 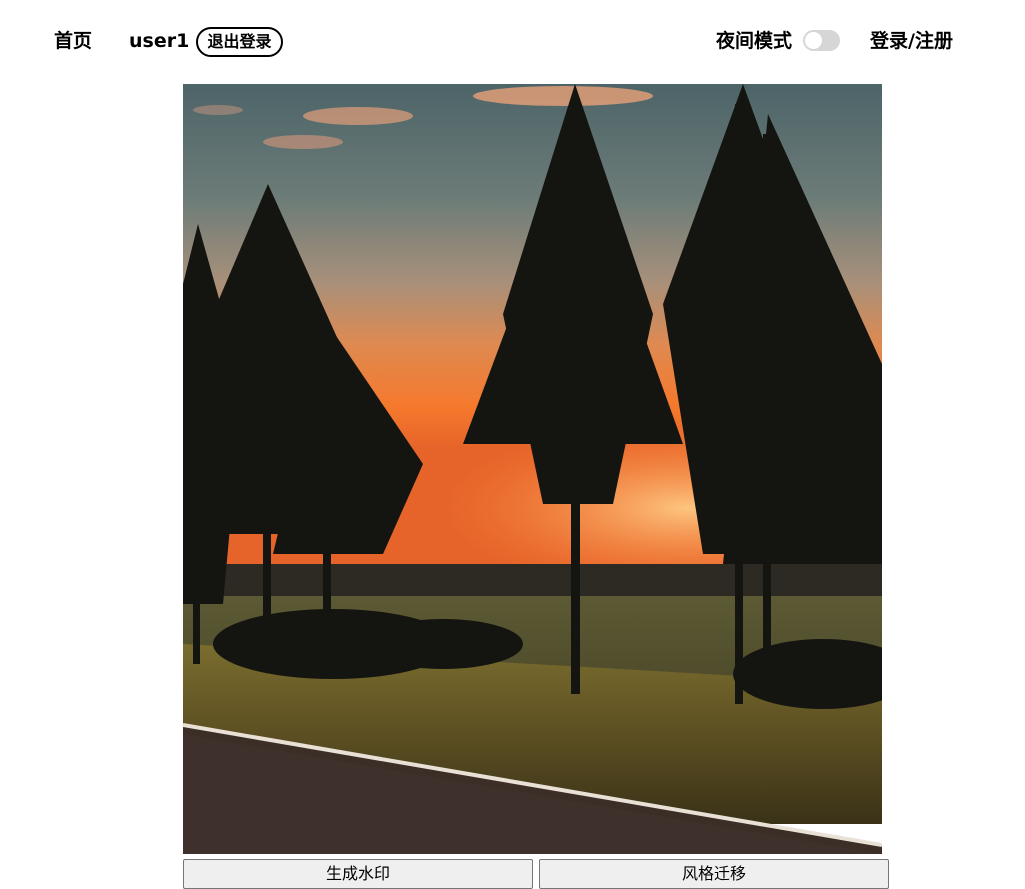 What do you see at coordinates (813, 40) in the screenshot?
I see `toggle-knob` at bounding box center [813, 40].